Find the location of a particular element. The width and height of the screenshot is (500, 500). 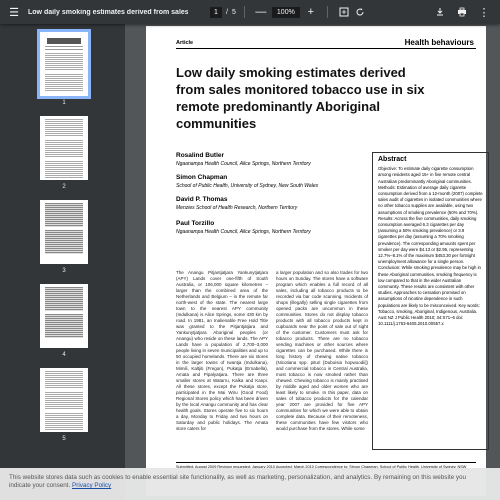

current-page-input: 1 is located at coordinates (216, 12).